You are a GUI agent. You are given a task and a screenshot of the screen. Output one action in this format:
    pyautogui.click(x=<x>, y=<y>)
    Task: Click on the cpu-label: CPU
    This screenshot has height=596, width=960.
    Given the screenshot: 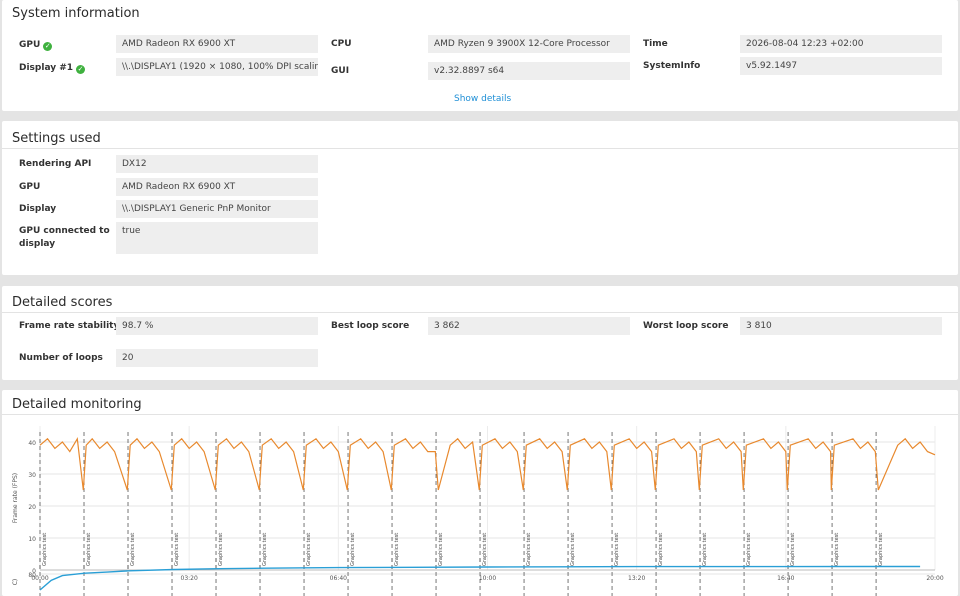 What is the action you would take?
    pyautogui.click(x=341, y=44)
    